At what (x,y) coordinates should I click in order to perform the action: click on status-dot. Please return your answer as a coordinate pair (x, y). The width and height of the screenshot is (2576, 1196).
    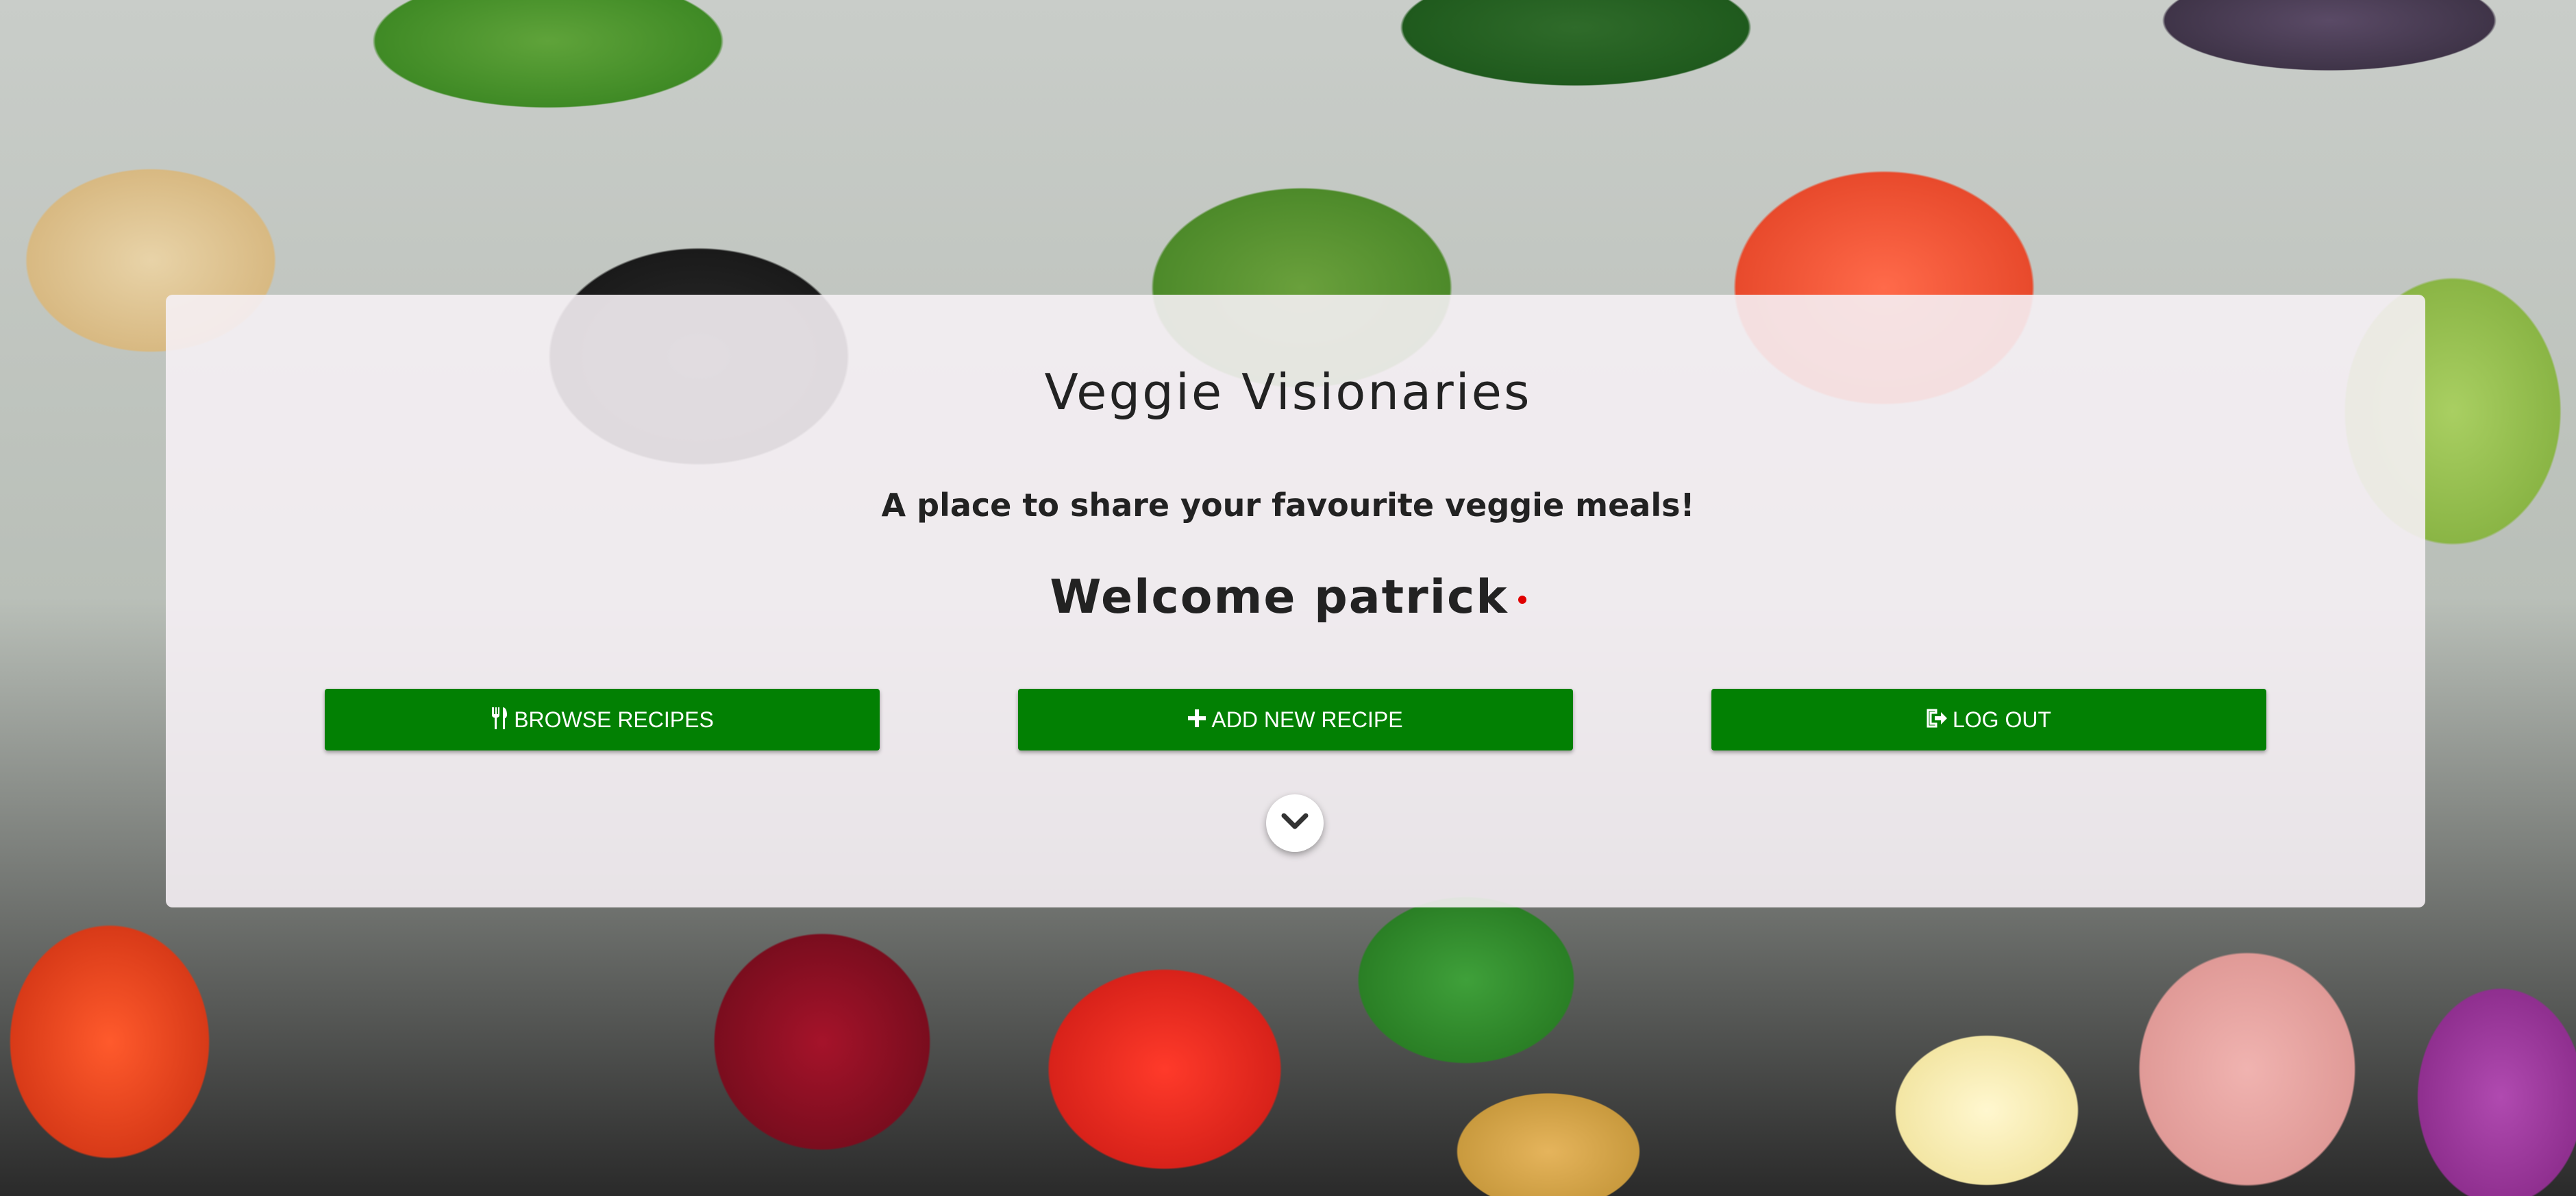
    Looking at the image, I should click on (1522, 600).